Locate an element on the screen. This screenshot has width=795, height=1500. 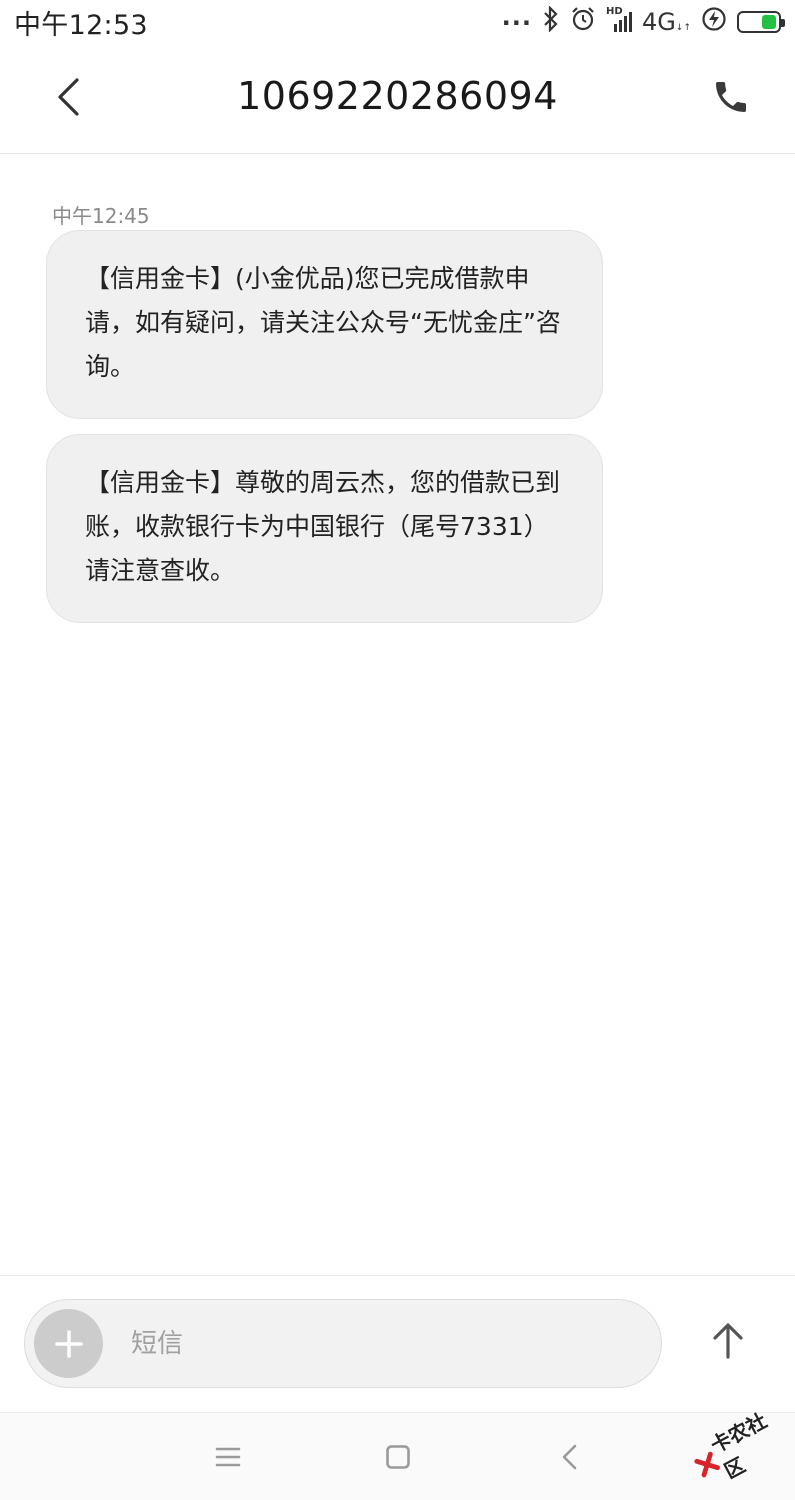
battery-level is located at coordinates (769, 22).